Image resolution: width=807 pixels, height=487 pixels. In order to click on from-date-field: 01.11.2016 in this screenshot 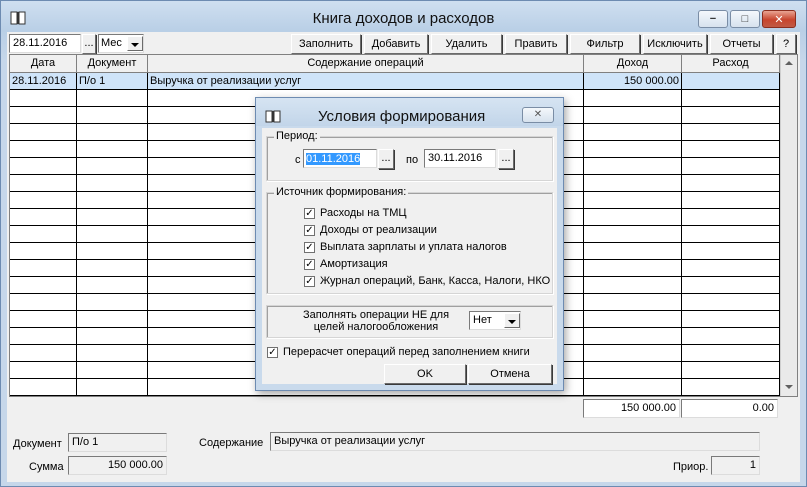, I will do `click(340, 158)`.